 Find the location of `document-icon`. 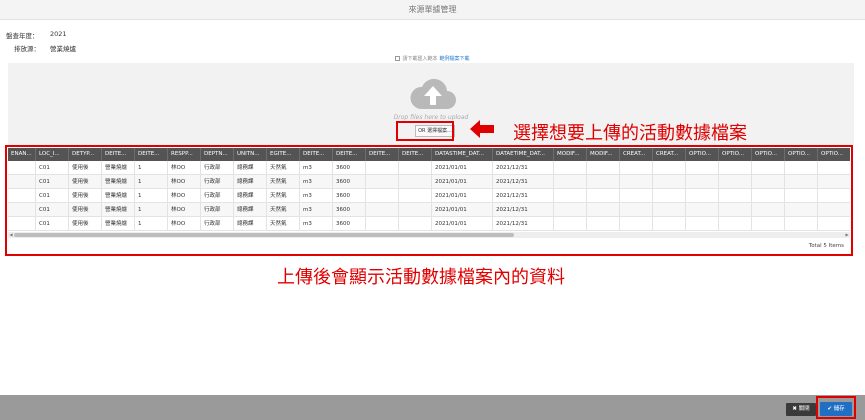

document-icon is located at coordinates (398, 58).